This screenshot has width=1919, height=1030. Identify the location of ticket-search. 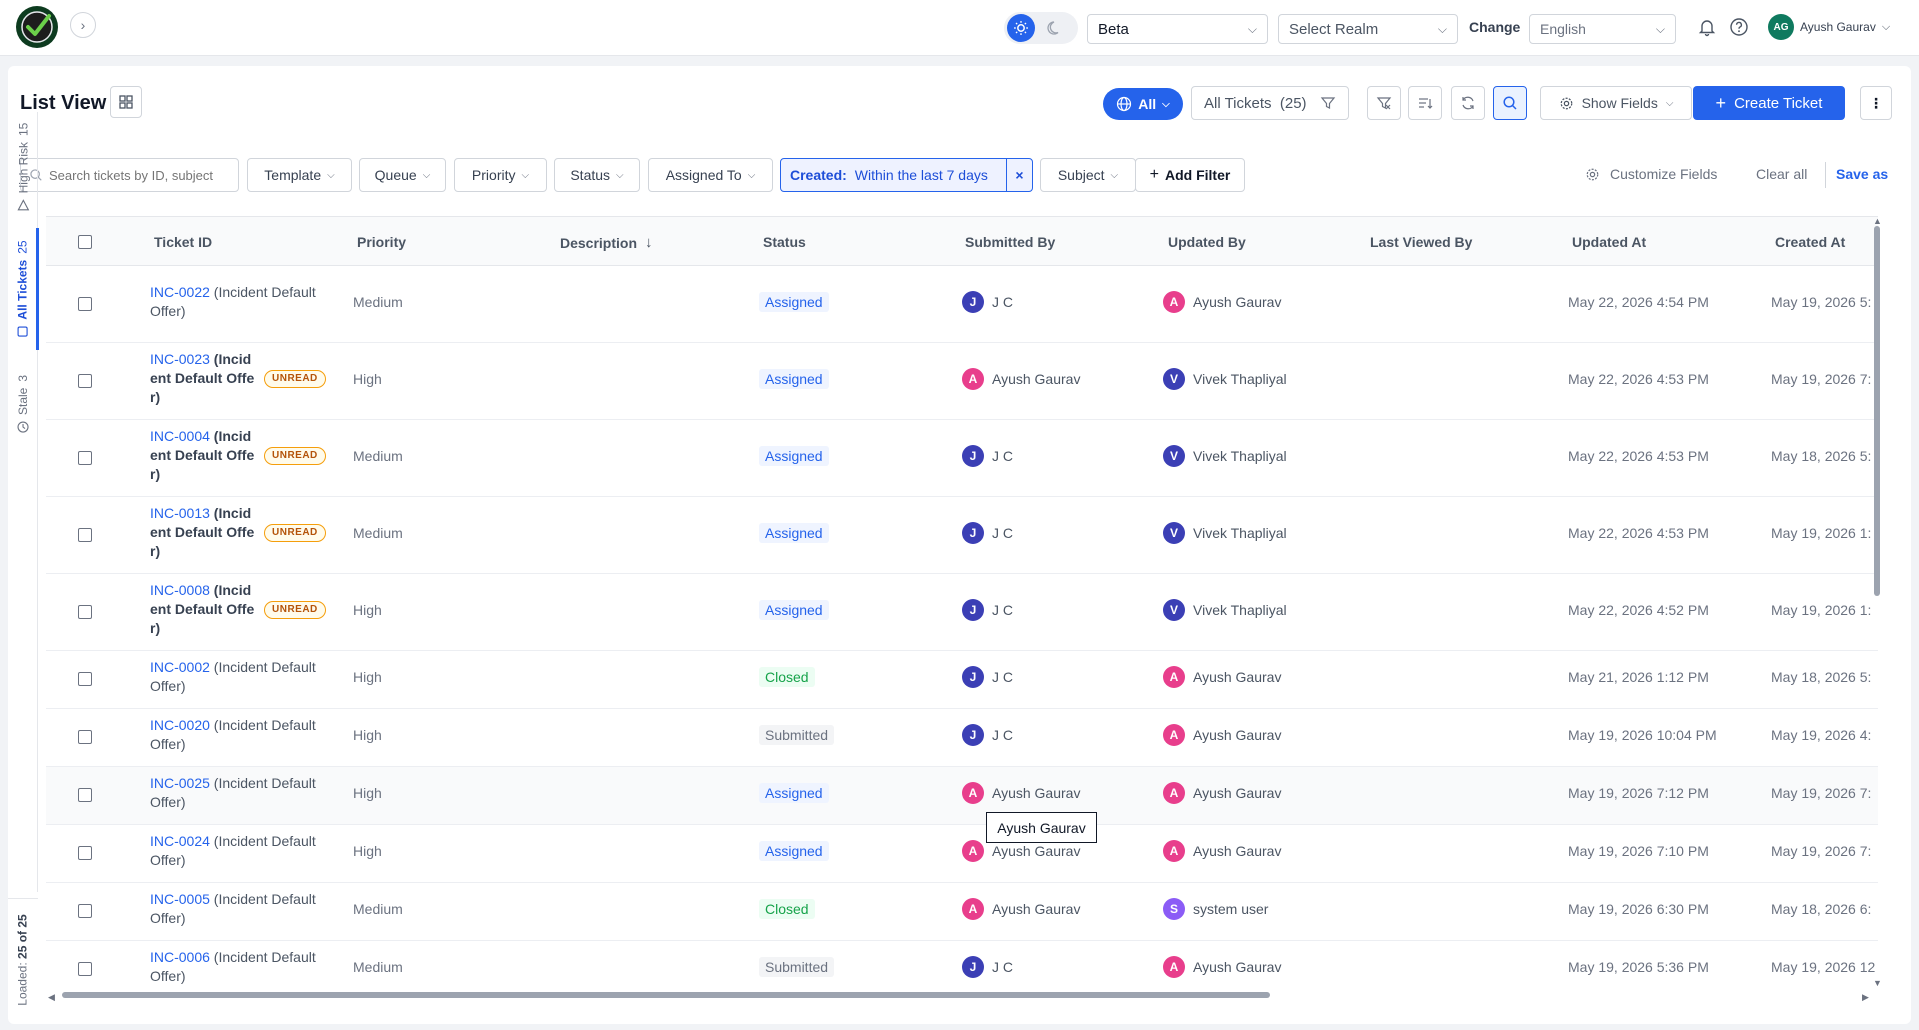
(129, 175).